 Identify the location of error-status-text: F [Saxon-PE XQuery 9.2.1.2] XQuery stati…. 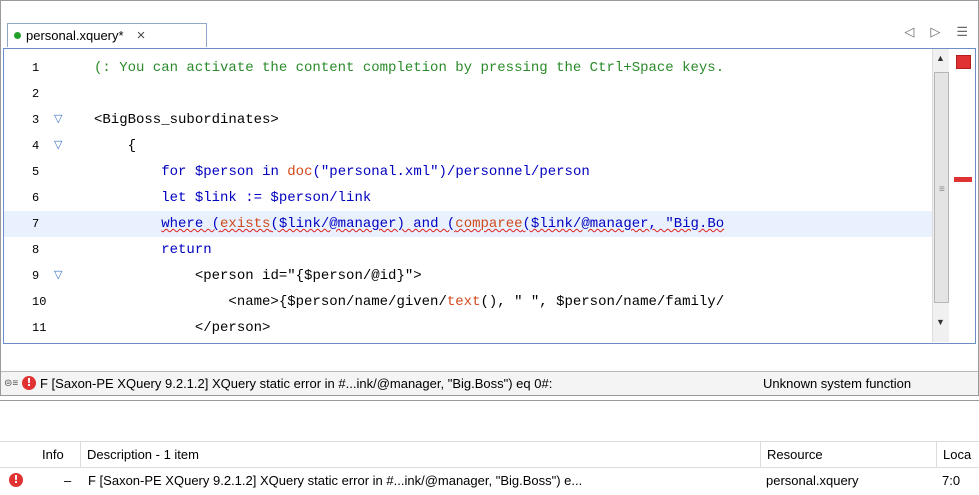
(296, 383).